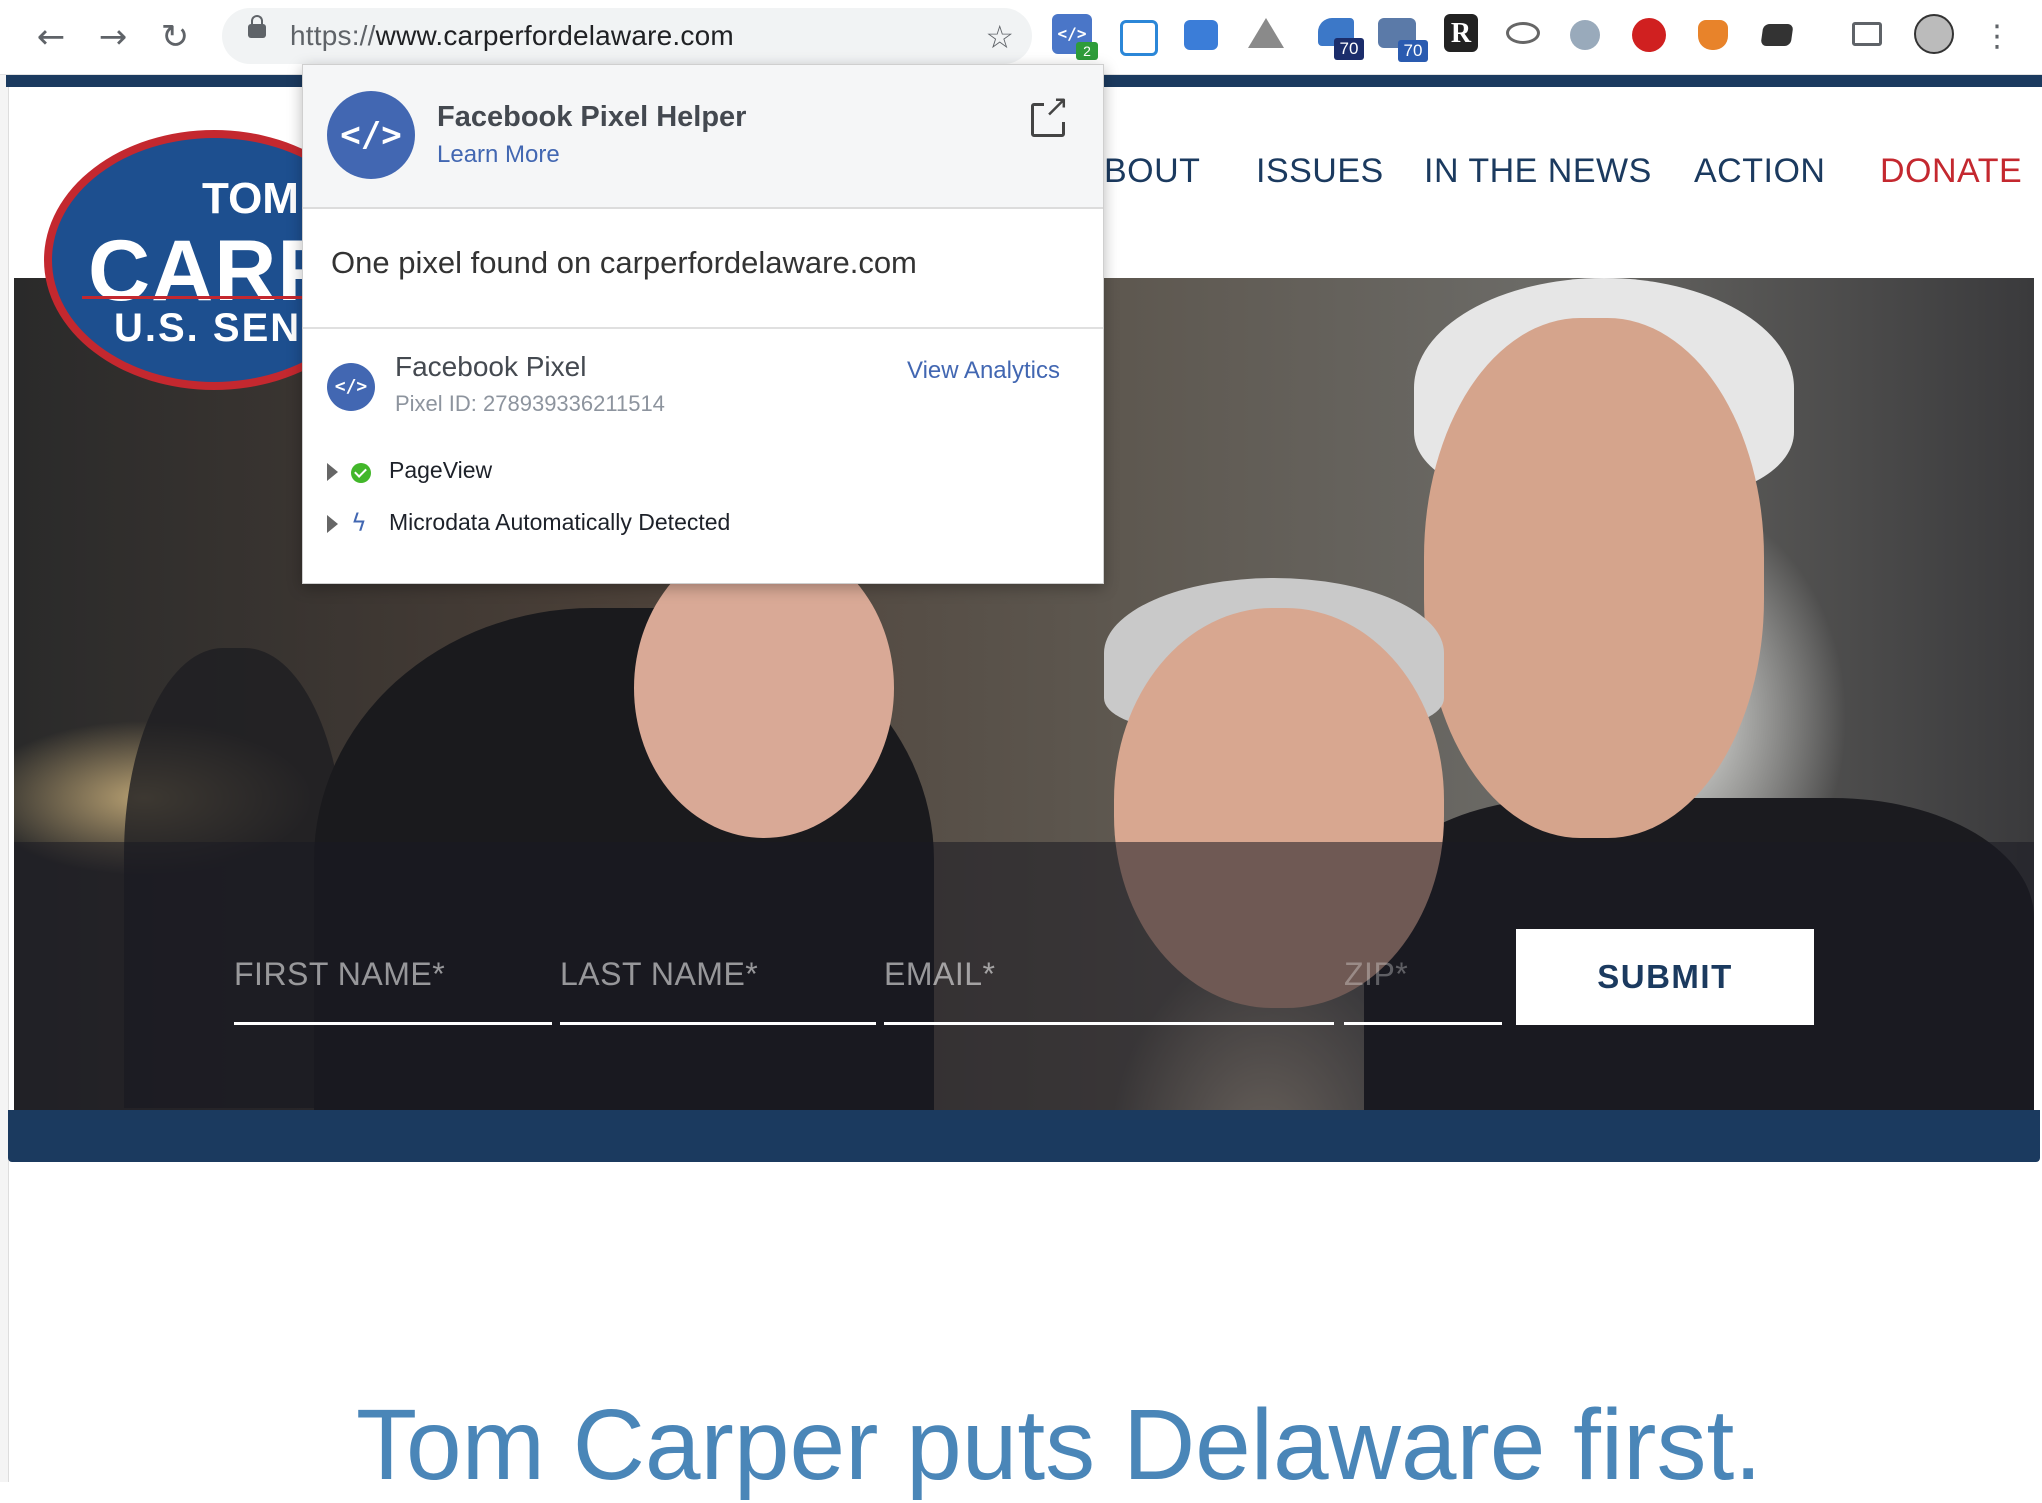  I want to click on pixel-code-icon: </>, so click(351, 387).